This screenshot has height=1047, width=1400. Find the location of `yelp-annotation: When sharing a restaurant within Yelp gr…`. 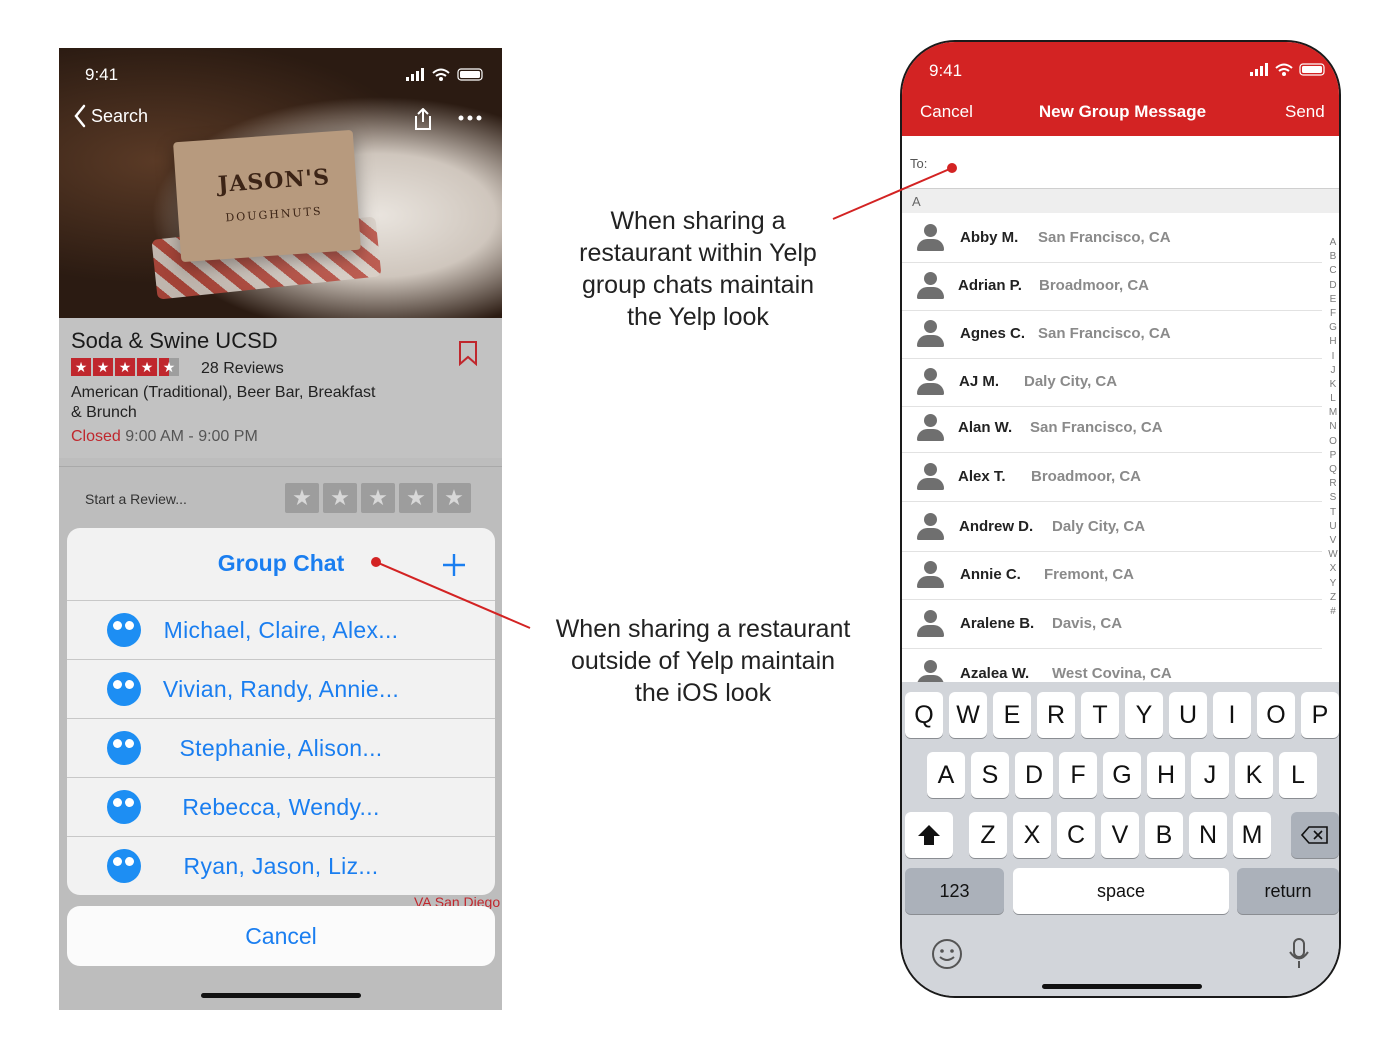

yelp-annotation: When sharing a restaurant within Yelp gr… is located at coordinates (698, 269).